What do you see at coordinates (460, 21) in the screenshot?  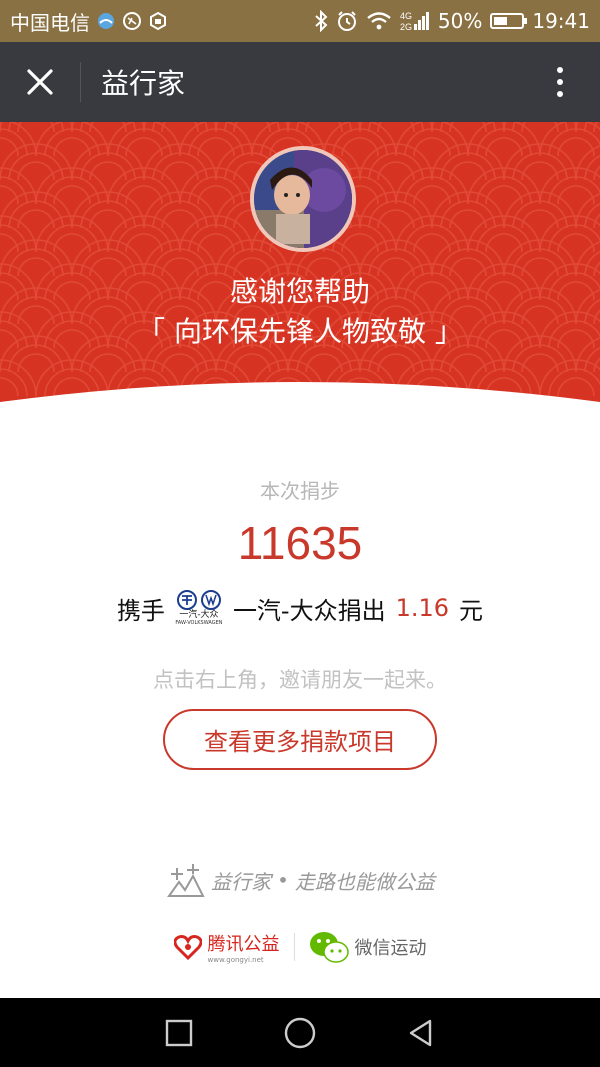 I see `battery-percent: 50%` at bounding box center [460, 21].